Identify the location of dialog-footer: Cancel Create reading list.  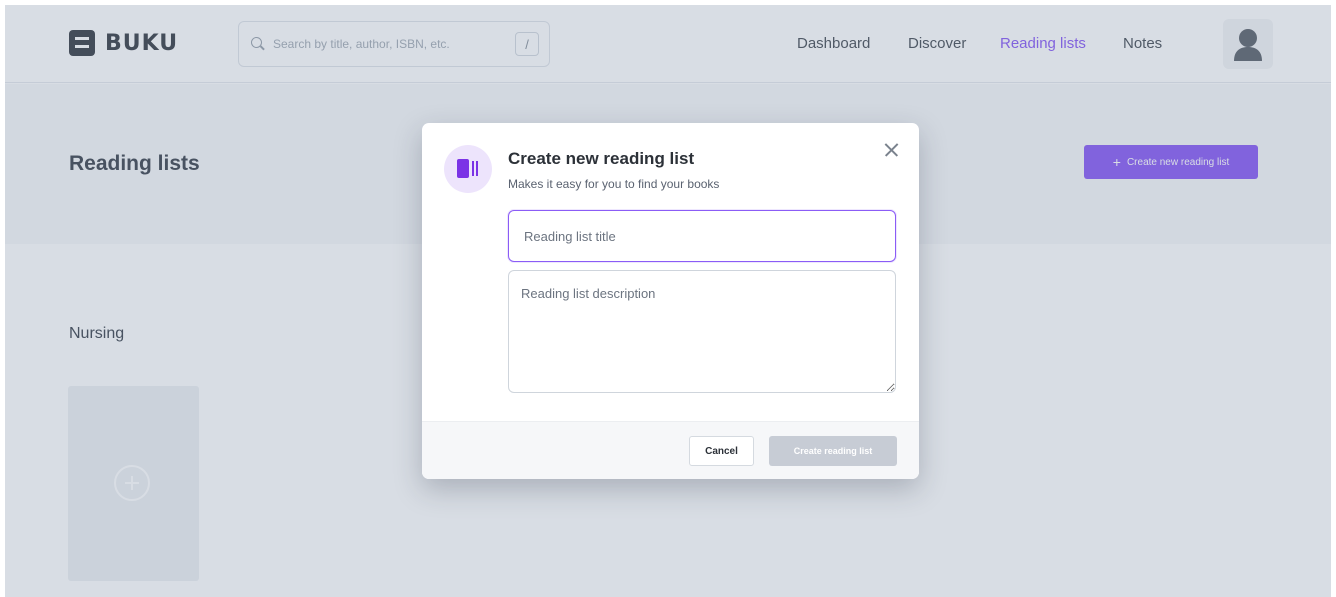
(670, 450).